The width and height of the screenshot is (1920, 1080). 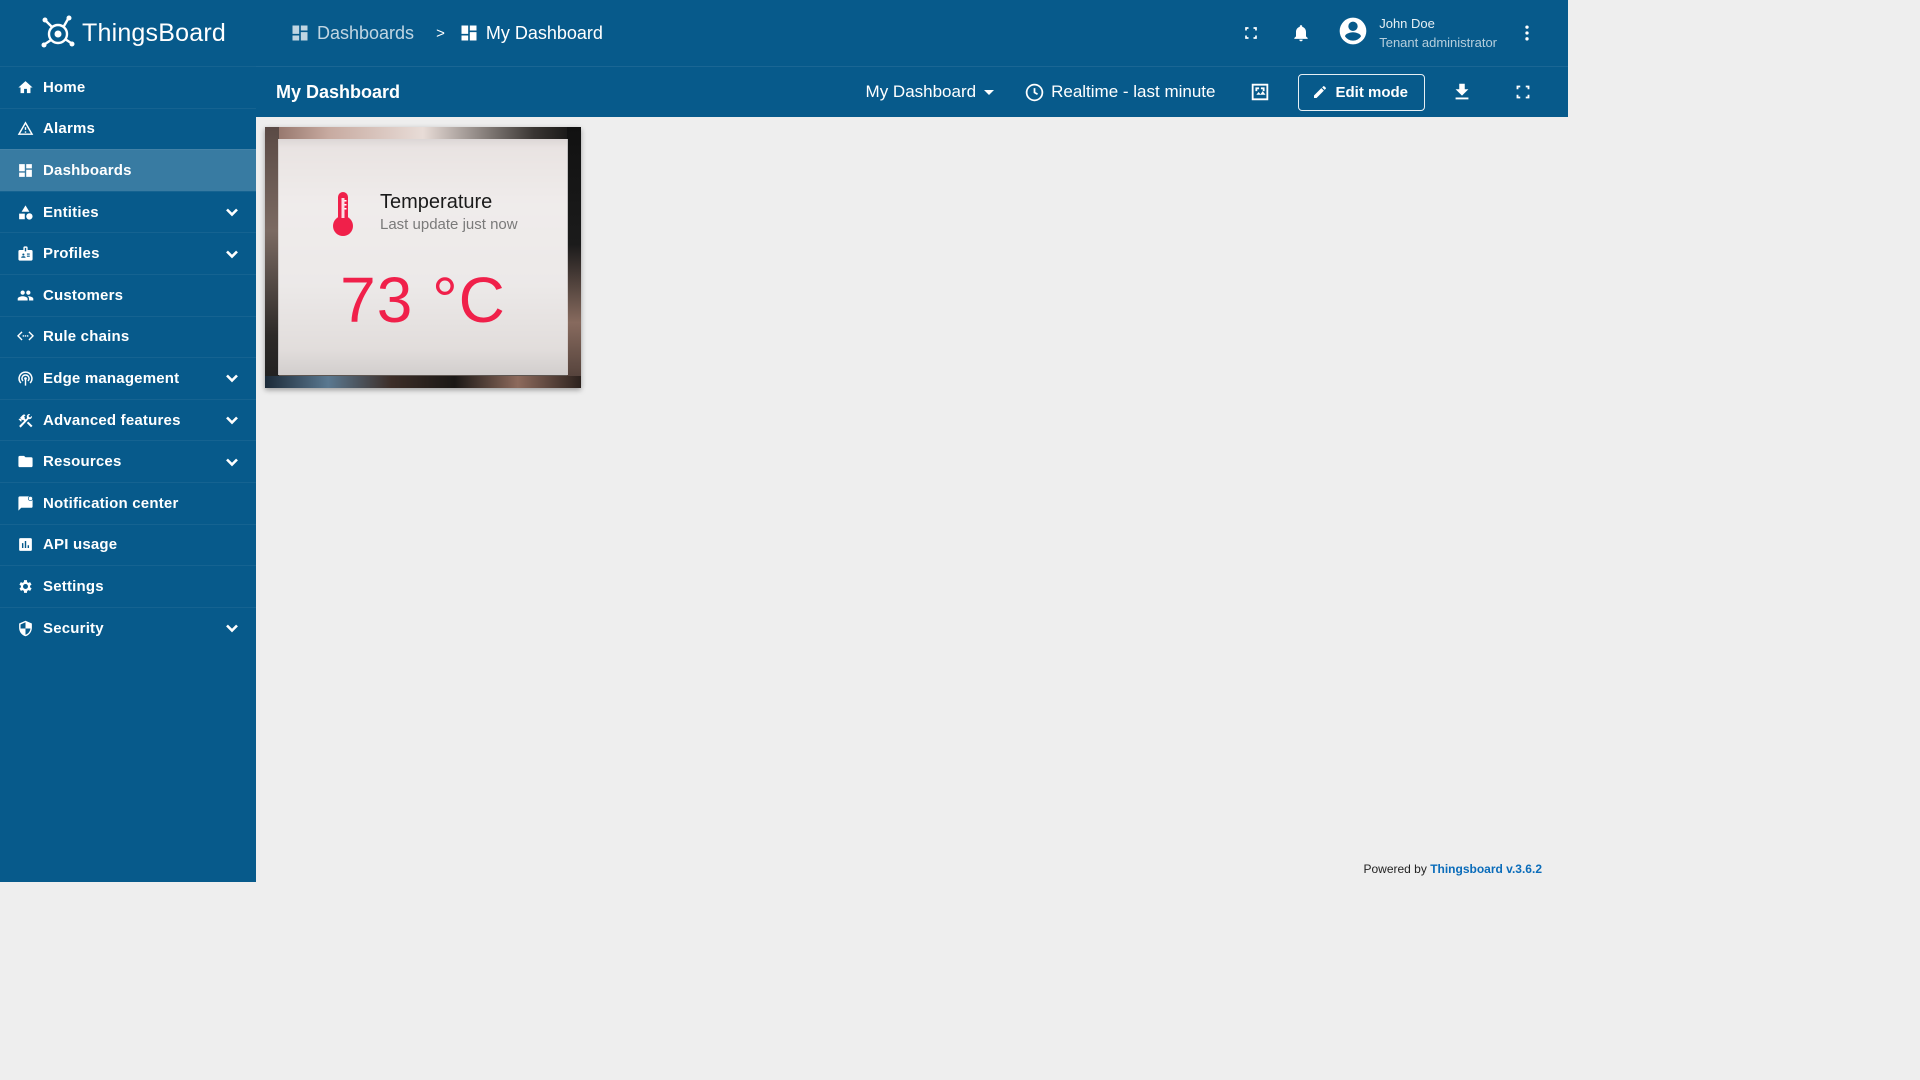 What do you see at coordinates (1371, 92) in the screenshot?
I see `edit-mode-label: Edit mode` at bounding box center [1371, 92].